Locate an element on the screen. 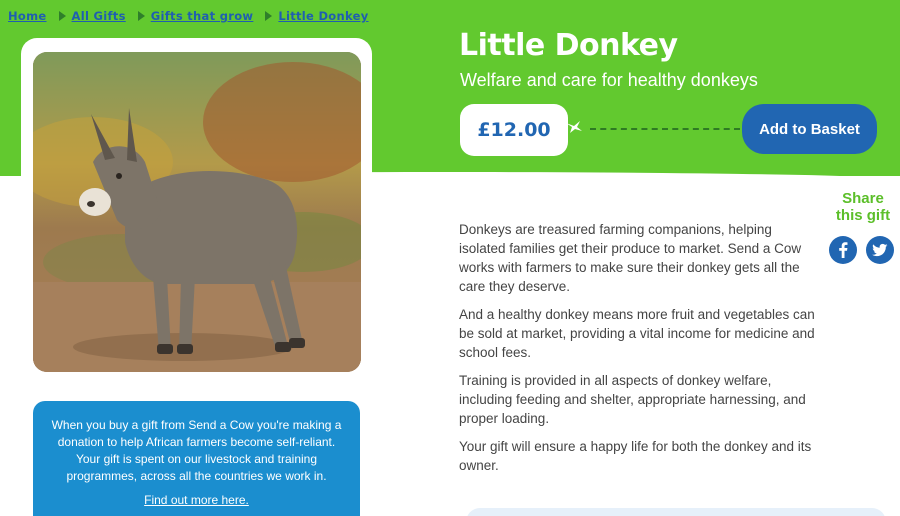 Image resolution: width=900 pixels, height=516 pixels. find-out-more-link: Find out more here. is located at coordinates (196, 500).